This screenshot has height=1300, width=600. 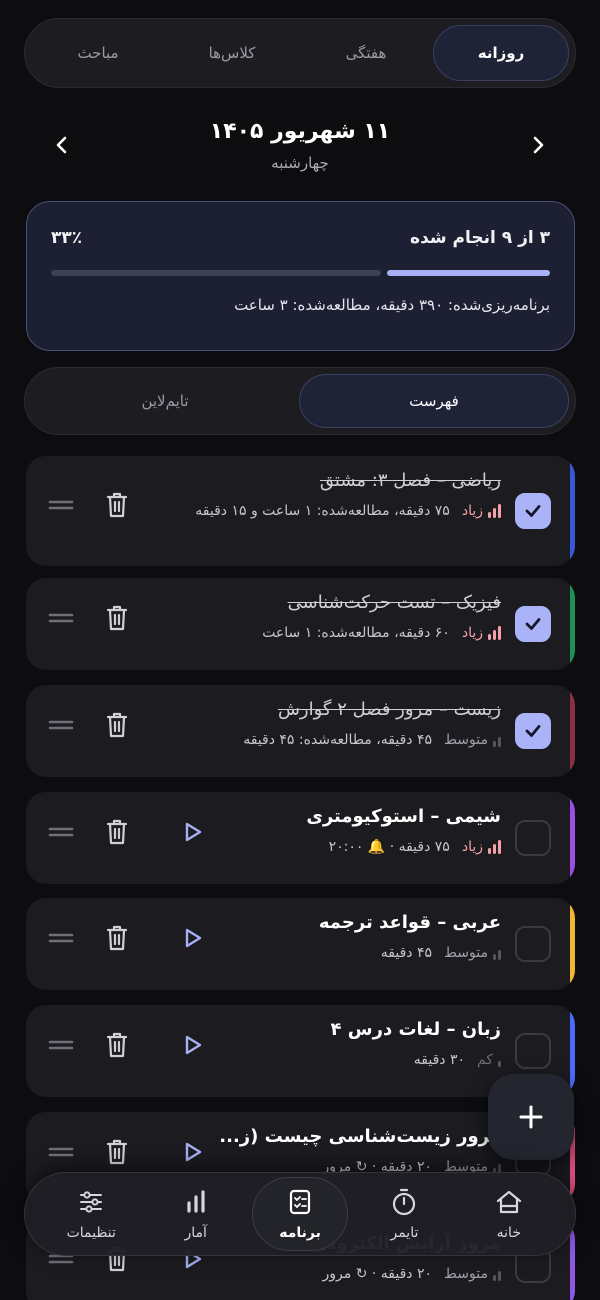 What do you see at coordinates (366, 53) in the screenshot?
I see `tab-weekly: هفتگی` at bounding box center [366, 53].